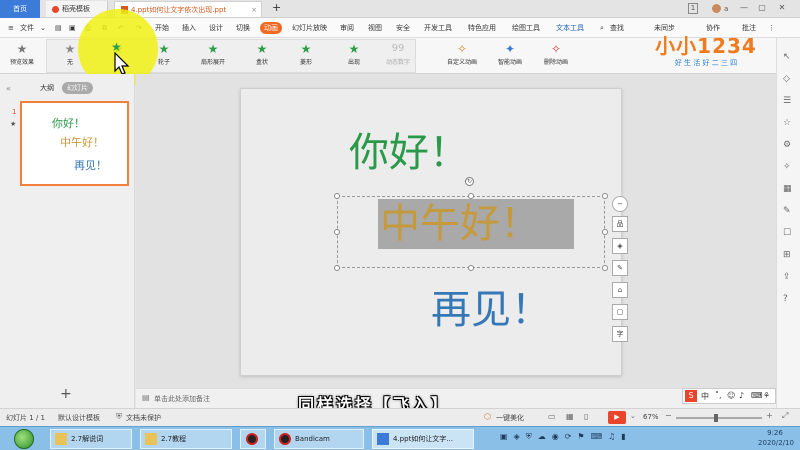 The width and height of the screenshot is (800, 450). What do you see at coordinates (58, 28) in the screenshot?
I see `open-icon: ▤` at bounding box center [58, 28].